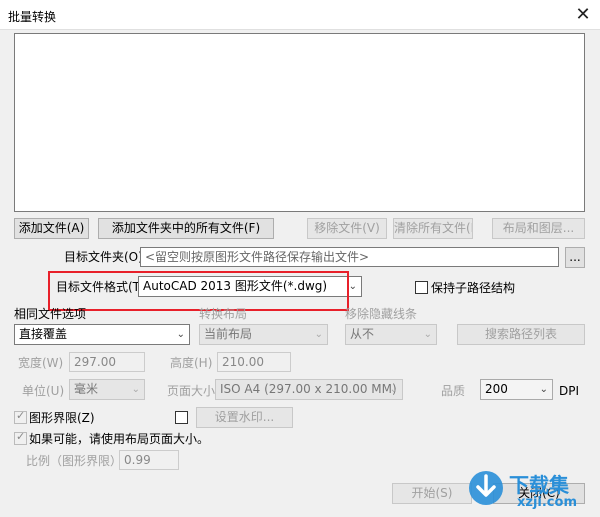 Image resolution: width=600 pixels, height=517 pixels. I want to click on watermark-checkbox, so click(181, 417).